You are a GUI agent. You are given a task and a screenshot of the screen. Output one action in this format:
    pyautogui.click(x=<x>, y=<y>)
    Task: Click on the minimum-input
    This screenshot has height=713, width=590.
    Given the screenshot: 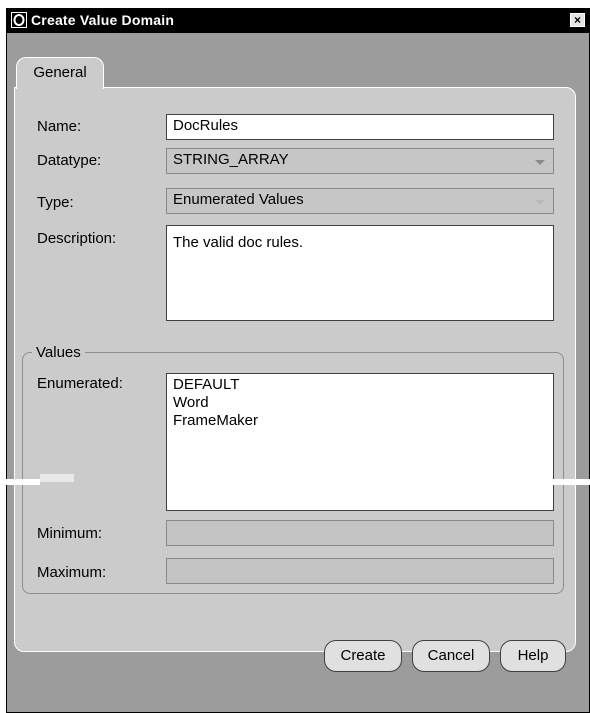 What is the action you would take?
    pyautogui.click(x=360, y=533)
    